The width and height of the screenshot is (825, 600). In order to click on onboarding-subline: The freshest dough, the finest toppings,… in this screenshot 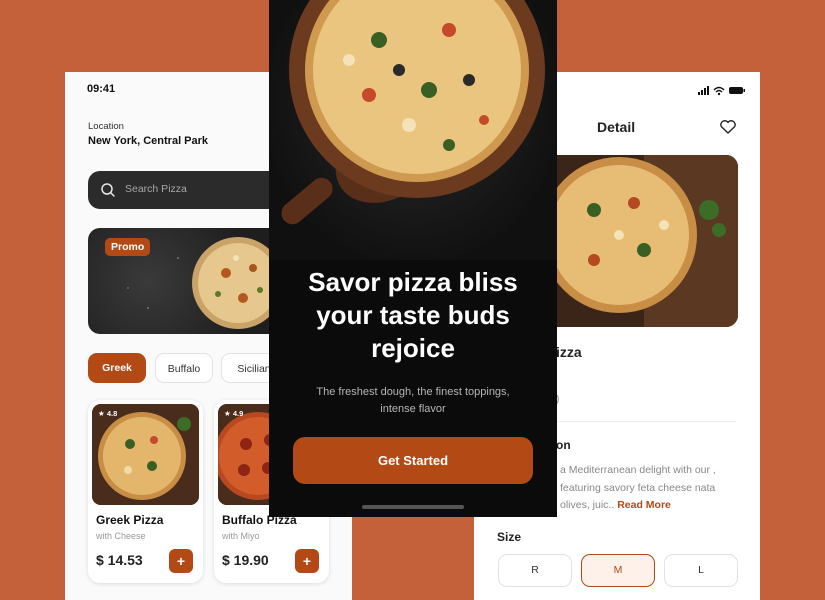, I will do `click(413, 400)`.